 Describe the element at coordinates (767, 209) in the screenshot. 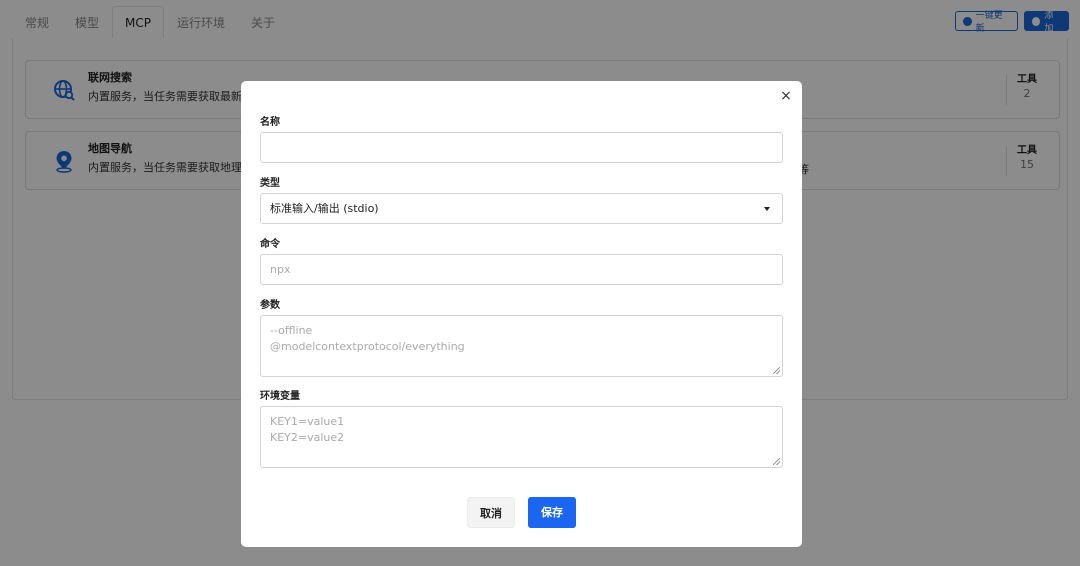

I see `chevron-down-icon` at that location.